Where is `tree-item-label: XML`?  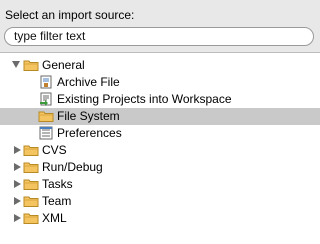
tree-item-label: XML is located at coordinates (54, 218).